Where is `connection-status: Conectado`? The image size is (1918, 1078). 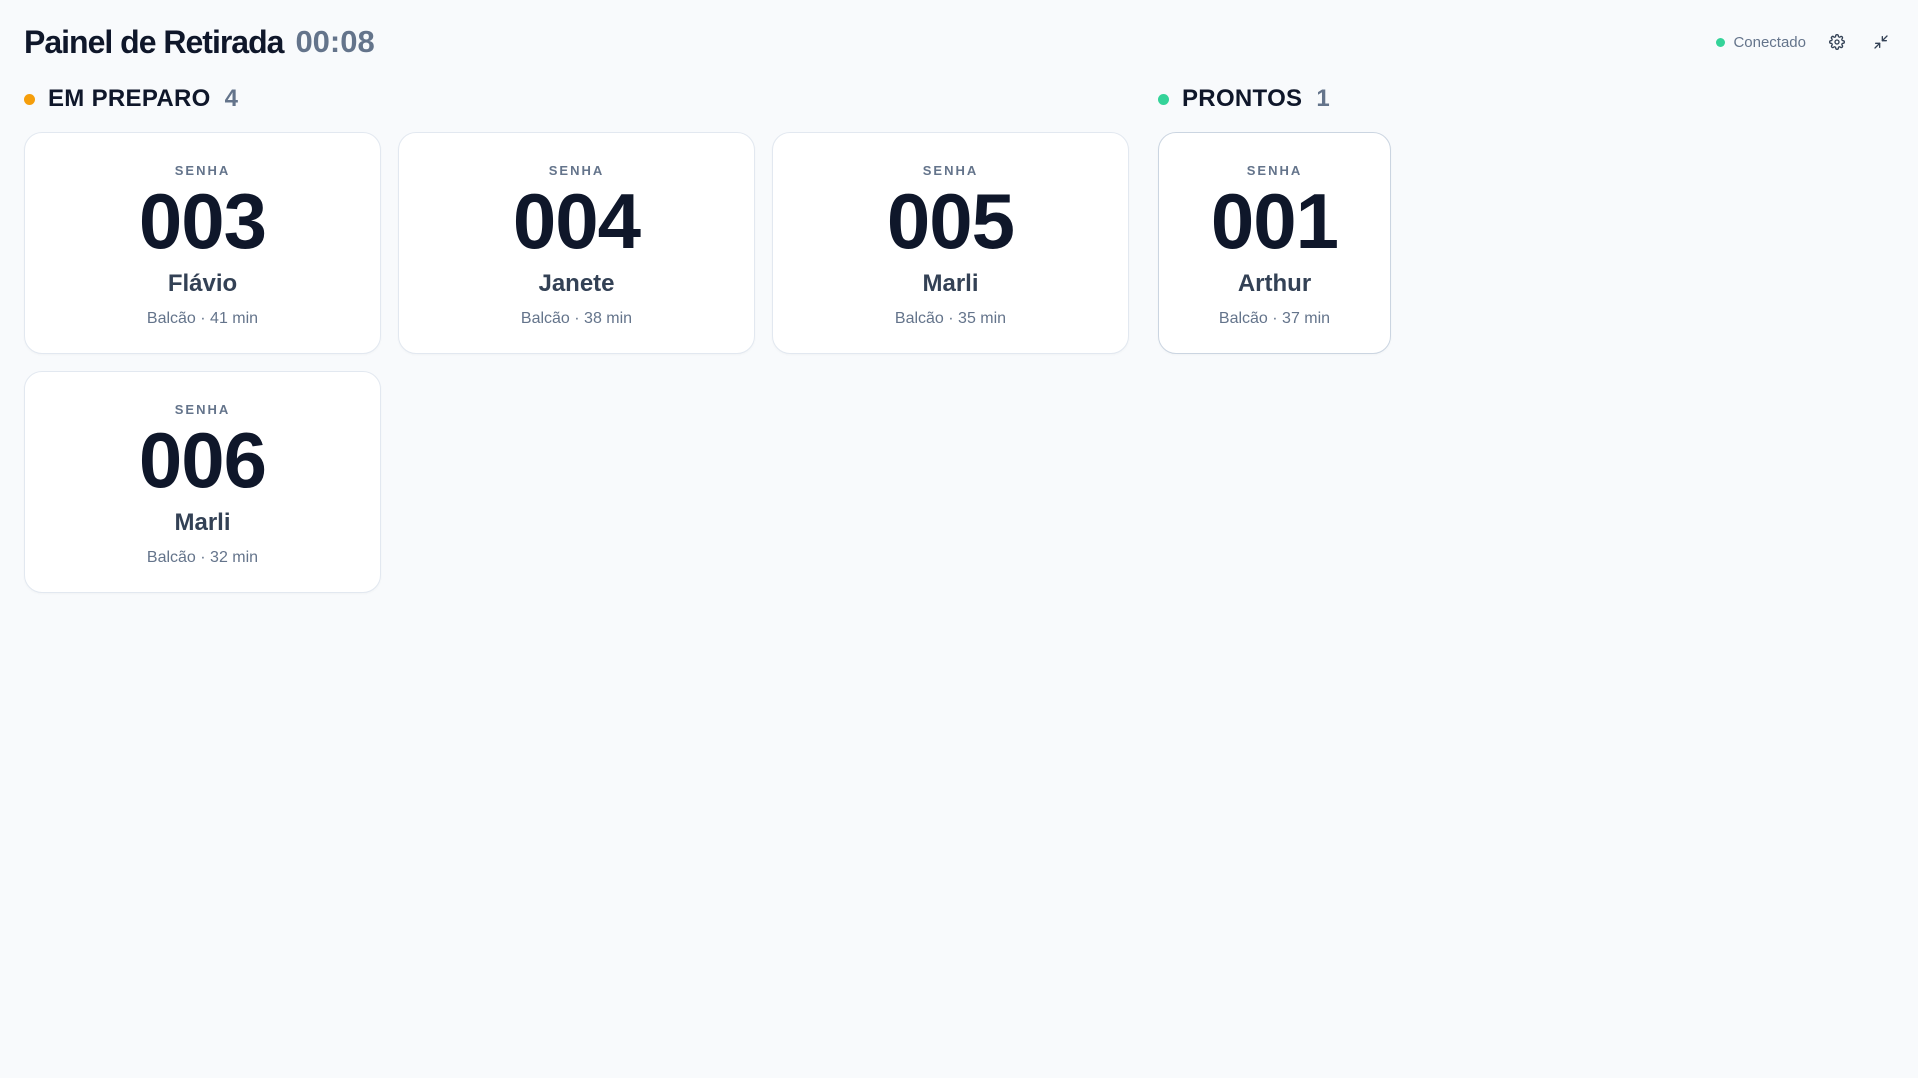
connection-status: Conectado is located at coordinates (1761, 42).